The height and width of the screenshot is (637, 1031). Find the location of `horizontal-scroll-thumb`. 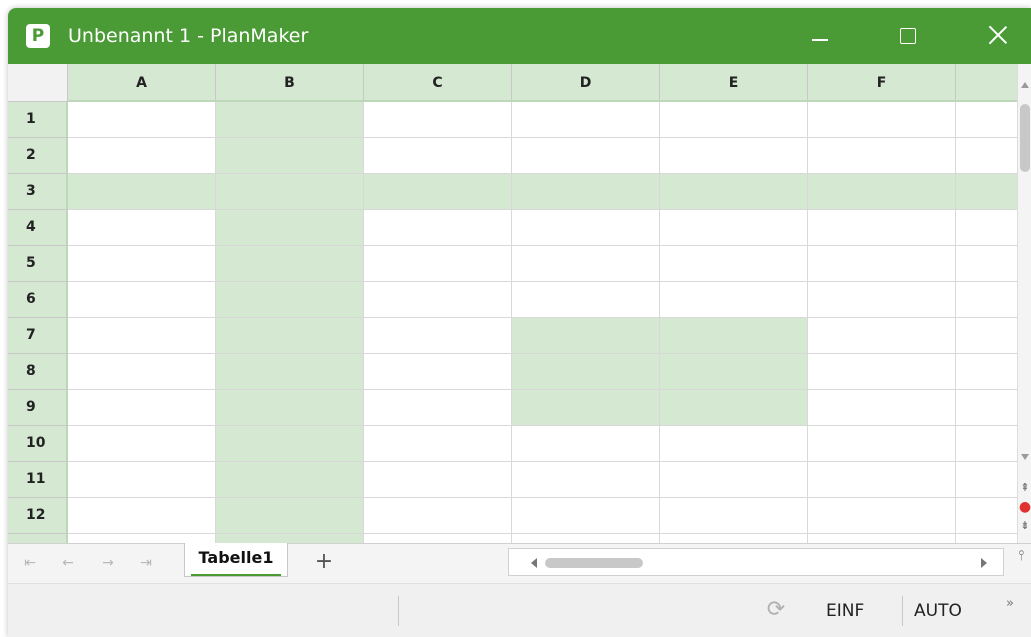

horizontal-scroll-thumb is located at coordinates (594, 563).